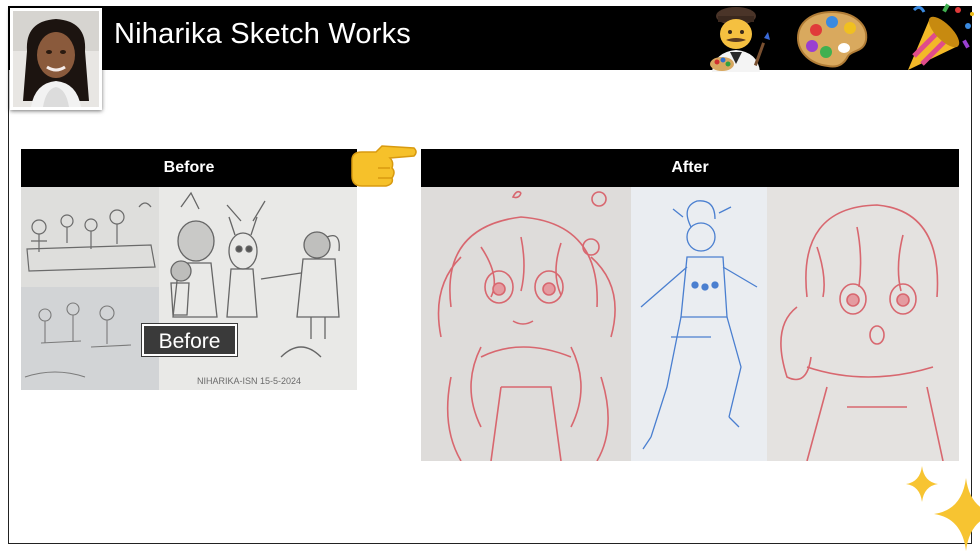 The image size is (980, 556). I want to click on party-popper-icon, so click(938, 36).